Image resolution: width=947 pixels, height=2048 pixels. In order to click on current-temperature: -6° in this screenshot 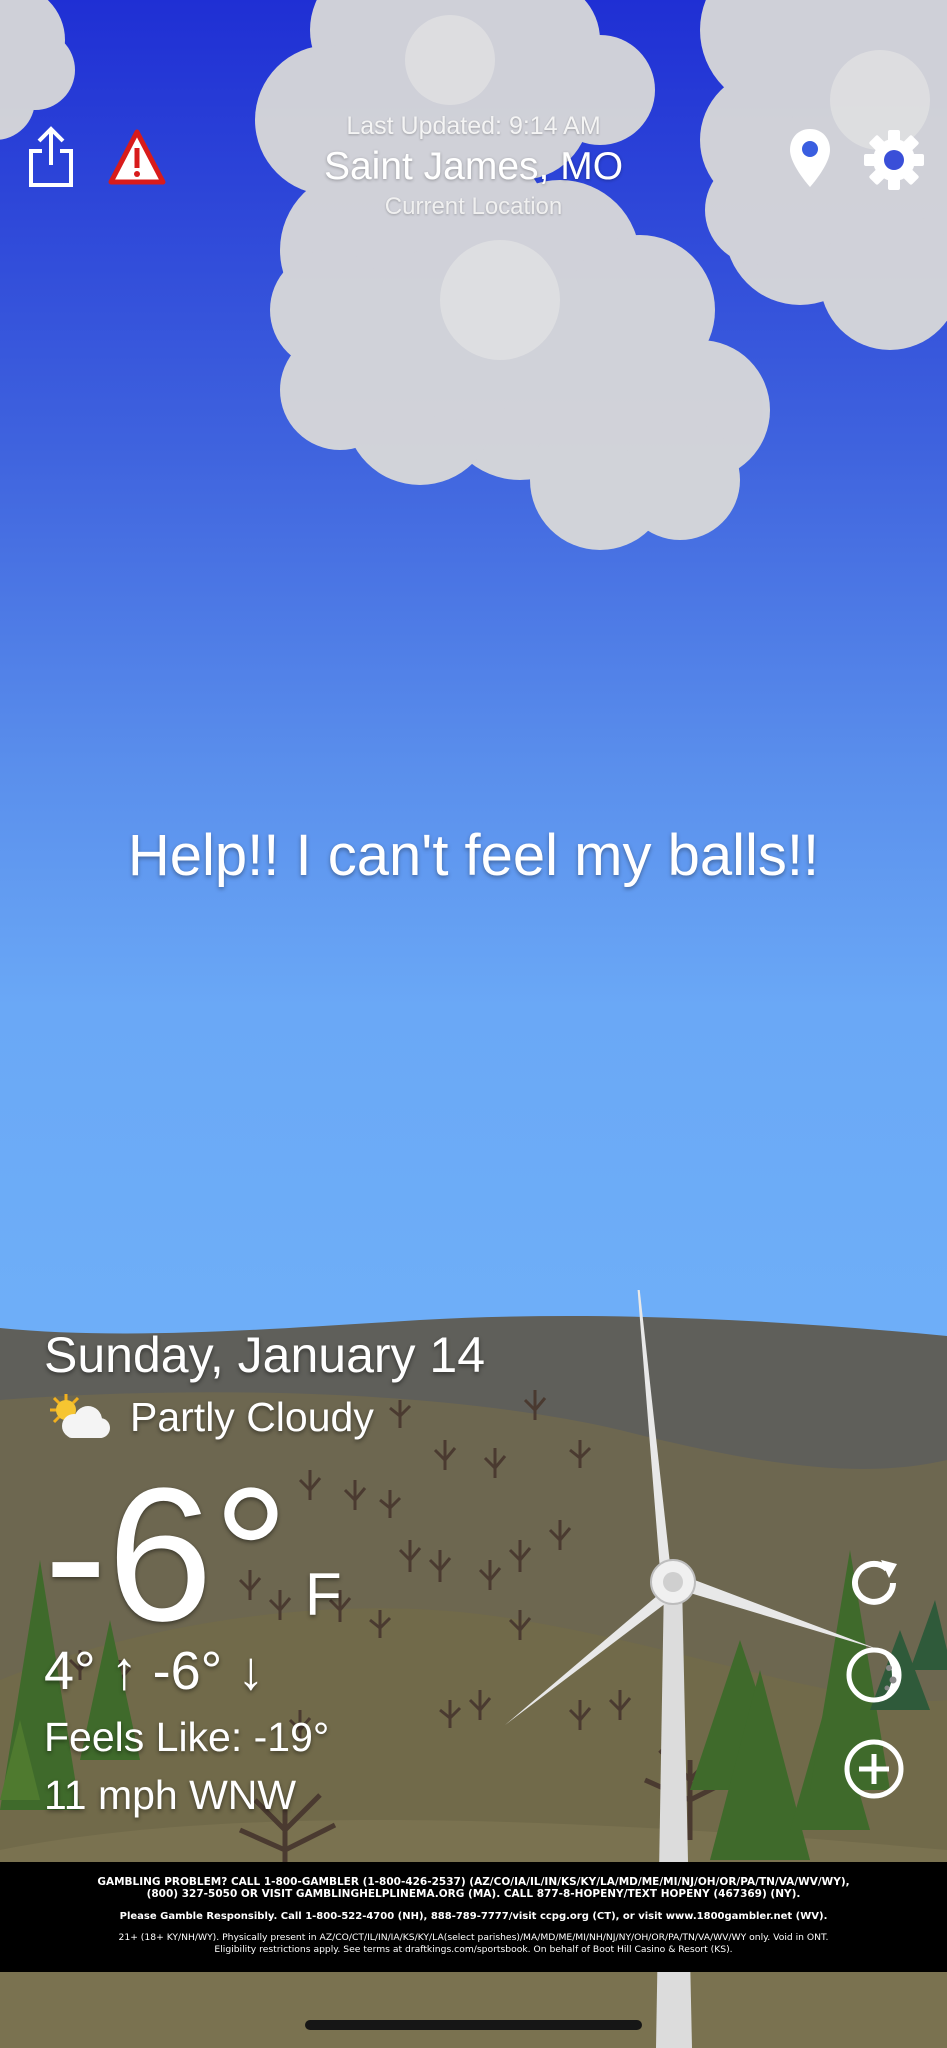, I will do `click(166, 1555)`.